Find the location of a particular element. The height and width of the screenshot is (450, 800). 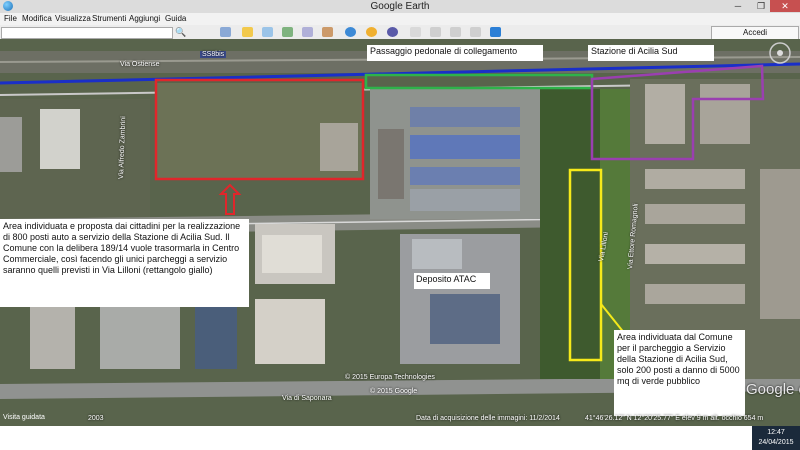

label-deposito-atac: Deposito ATAC is located at coordinates (452, 281).